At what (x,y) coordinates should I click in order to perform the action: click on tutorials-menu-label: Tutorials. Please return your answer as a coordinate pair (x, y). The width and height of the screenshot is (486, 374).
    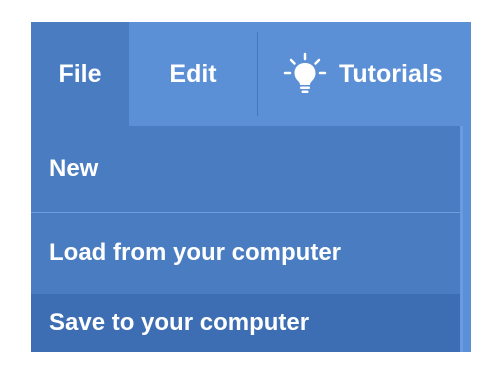
    Looking at the image, I should click on (391, 73).